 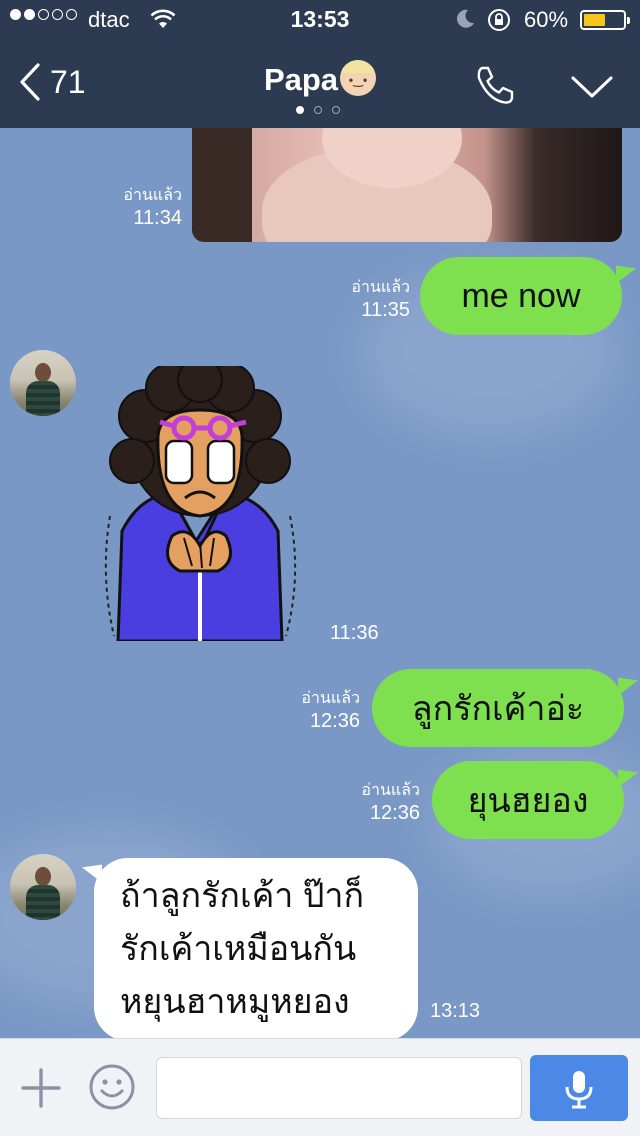 What do you see at coordinates (301, 79) in the screenshot?
I see `chat-title-text: Papa` at bounding box center [301, 79].